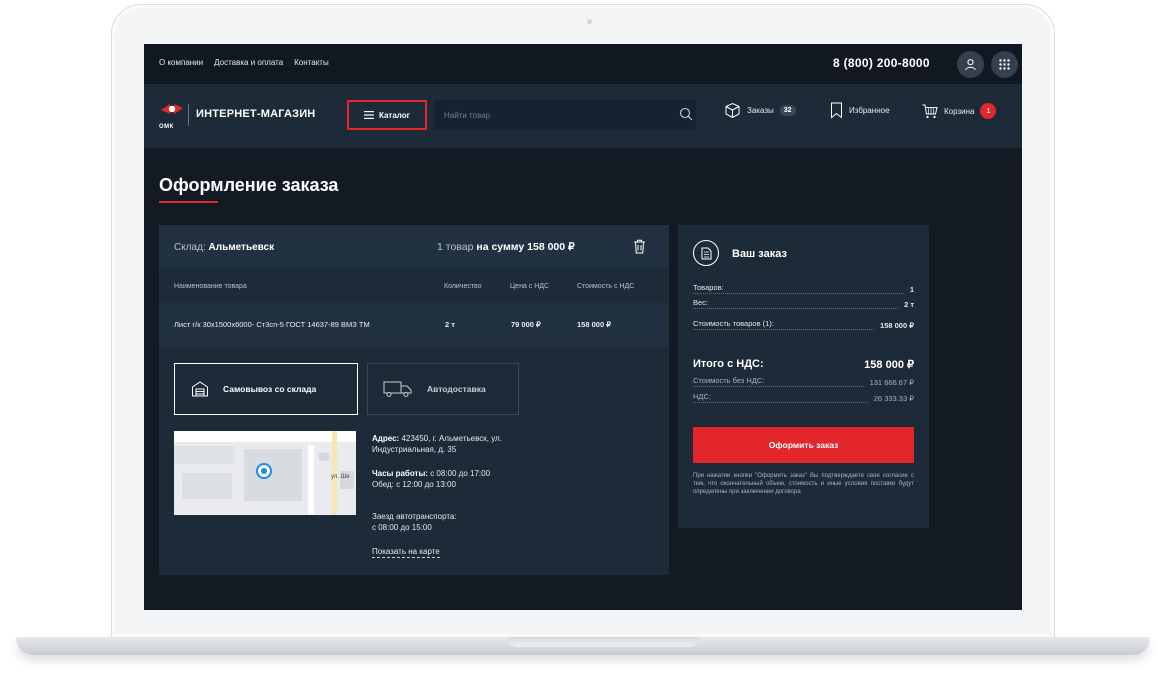 Image resolution: width=1166 pixels, height=683 pixels. What do you see at coordinates (414, 484) in the screenshot?
I see `lunch-hours: Обед: с 12:00 до 13:00` at bounding box center [414, 484].